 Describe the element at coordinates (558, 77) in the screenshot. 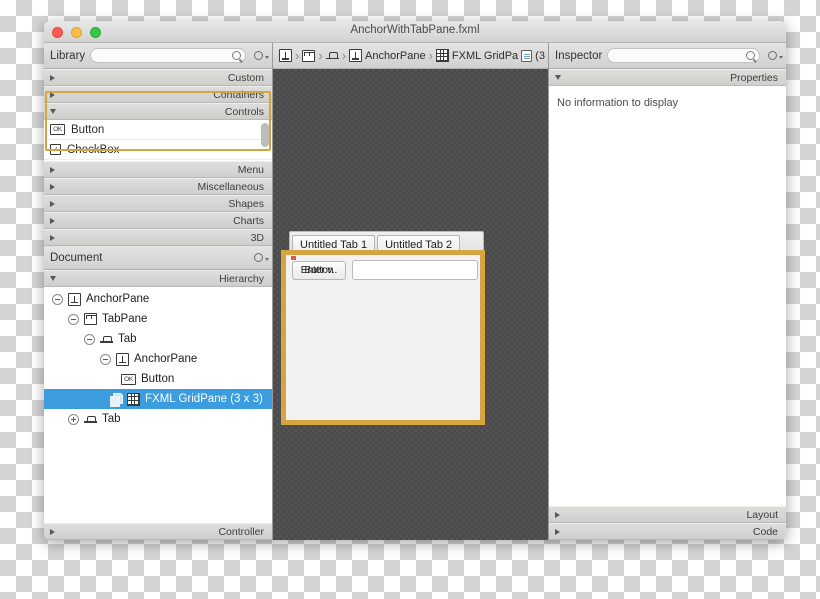

I see `chevron-down-icon` at that location.